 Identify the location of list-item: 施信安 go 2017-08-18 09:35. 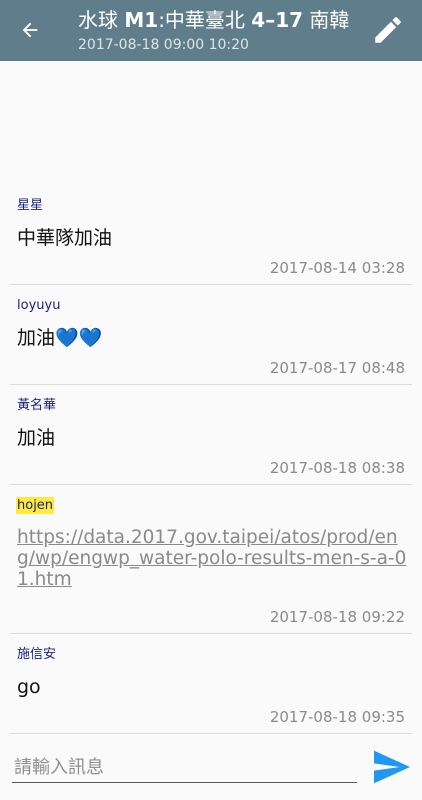
(211, 684).